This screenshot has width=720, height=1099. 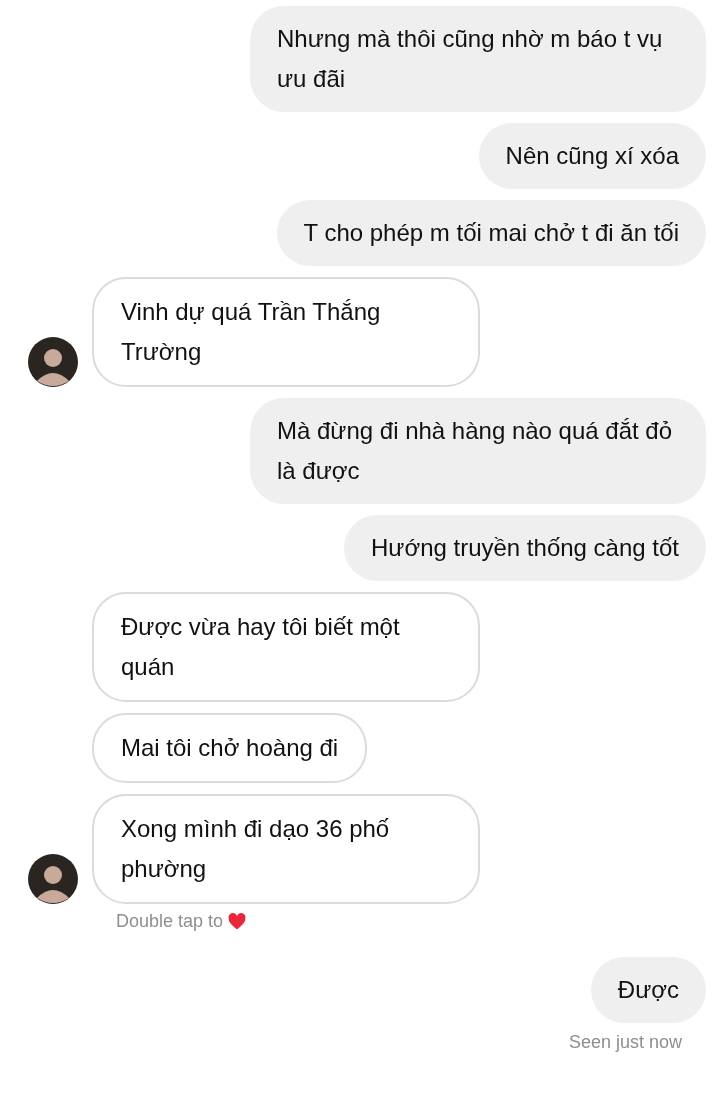 I want to click on message-bubble: Mai tôi chở hoàng đi, so click(x=230, y=748).